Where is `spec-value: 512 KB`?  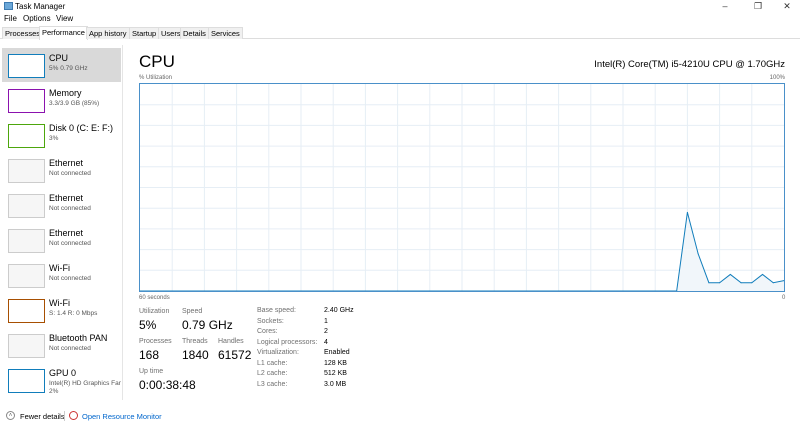 spec-value: 512 KB is located at coordinates (335, 373).